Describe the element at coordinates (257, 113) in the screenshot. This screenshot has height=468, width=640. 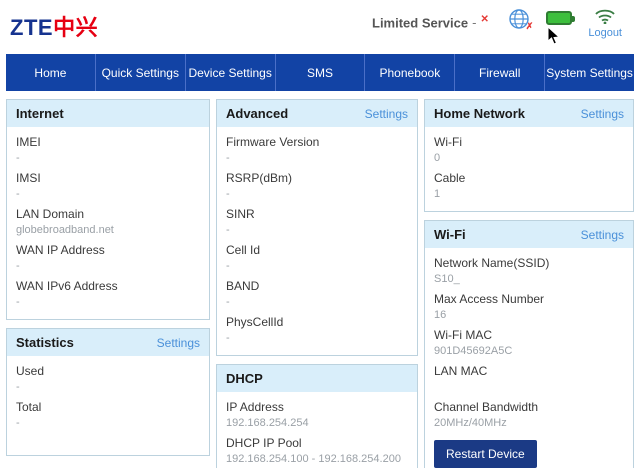
I see `advanced-panel-title: Advanced` at that location.